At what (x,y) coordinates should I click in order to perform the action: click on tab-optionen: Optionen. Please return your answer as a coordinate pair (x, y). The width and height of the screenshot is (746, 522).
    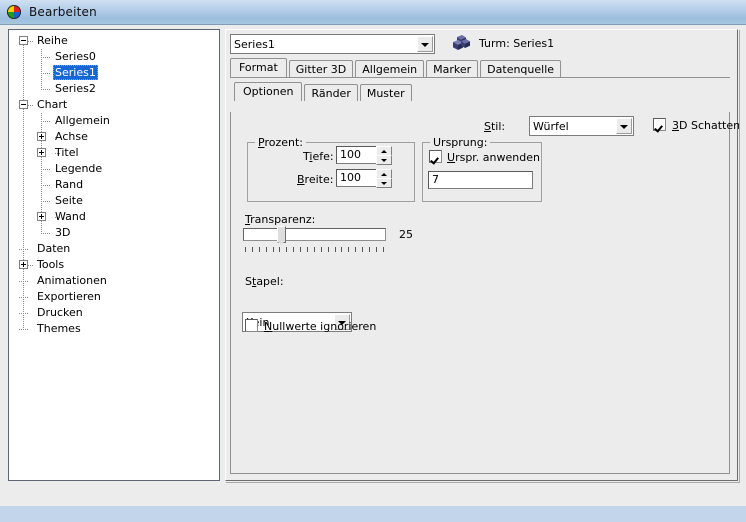
    Looking at the image, I should click on (268, 91).